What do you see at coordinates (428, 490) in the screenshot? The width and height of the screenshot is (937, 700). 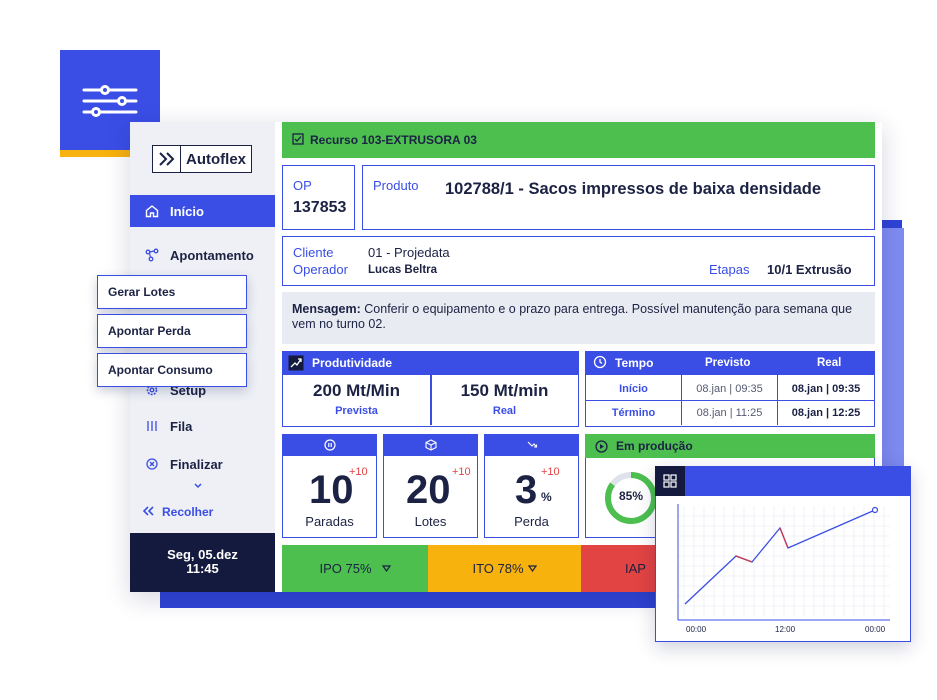 I see `lotes-value: 20` at bounding box center [428, 490].